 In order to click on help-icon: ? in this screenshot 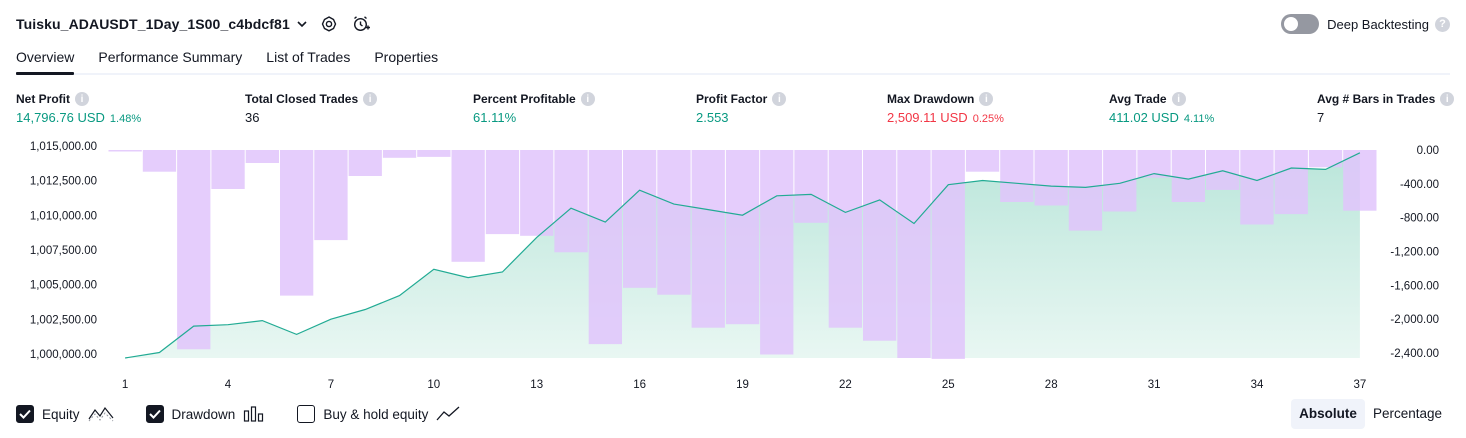, I will do `click(1442, 24)`.